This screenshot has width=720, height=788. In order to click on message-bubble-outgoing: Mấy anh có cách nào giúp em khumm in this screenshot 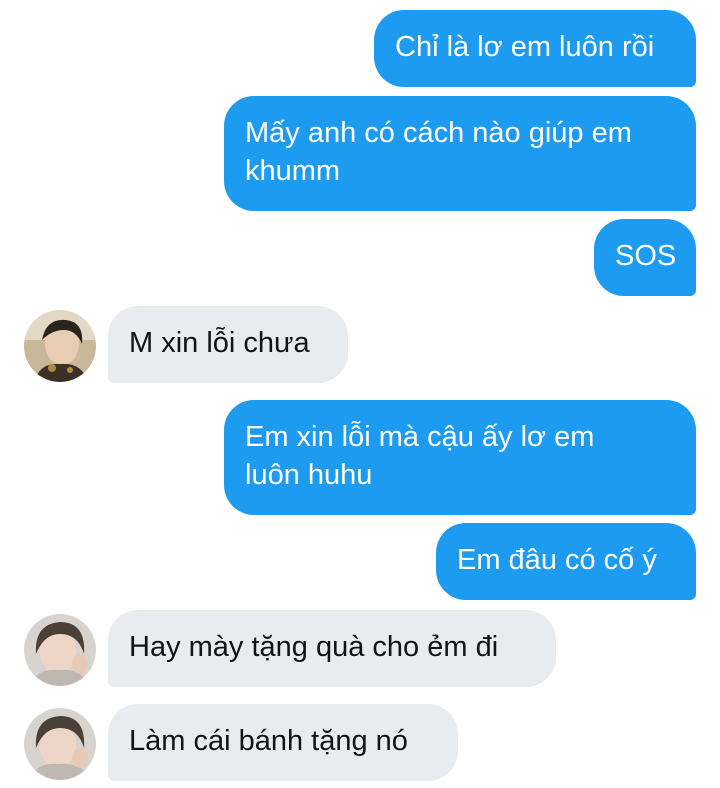, I will do `click(460, 153)`.